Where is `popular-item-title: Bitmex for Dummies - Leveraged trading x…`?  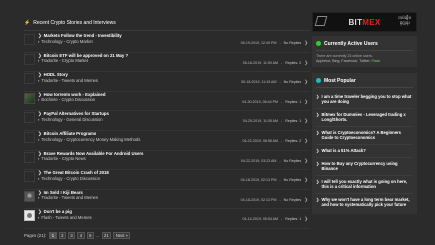
popular-item-title: Bitmex for Dummies - Leveraged trading x… is located at coordinates (367, 117).